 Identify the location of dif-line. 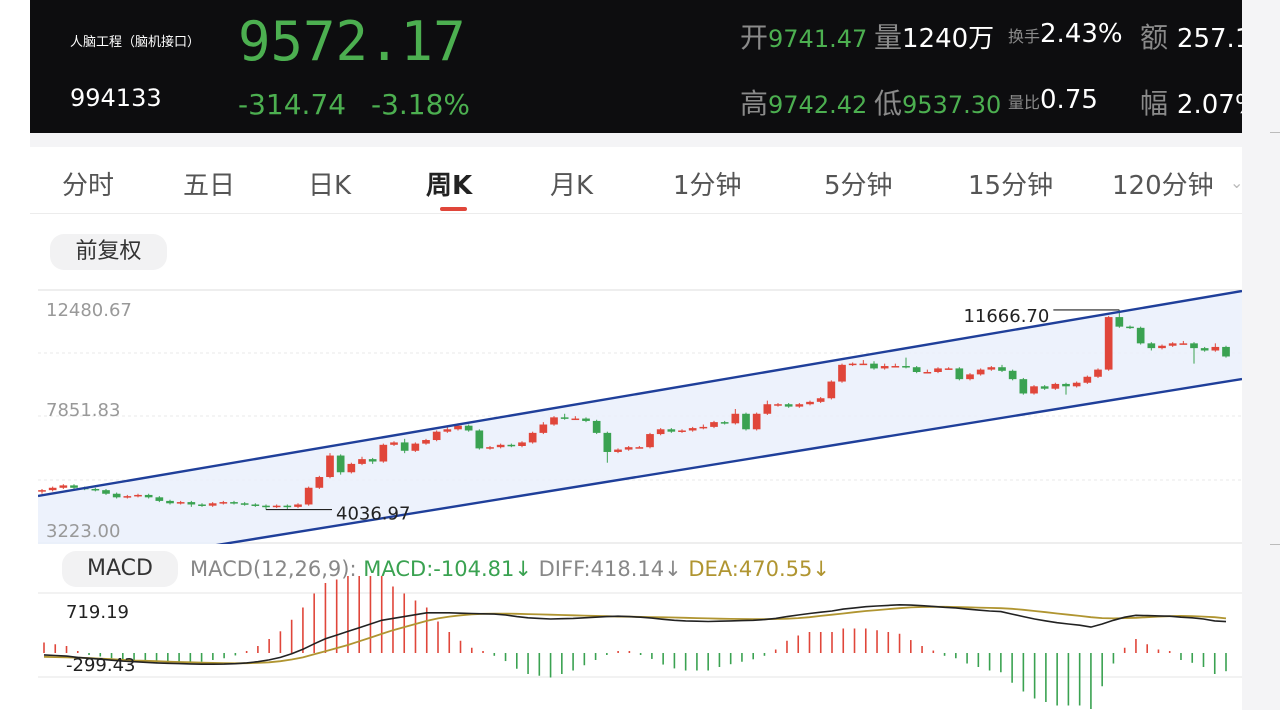
(635, 634).